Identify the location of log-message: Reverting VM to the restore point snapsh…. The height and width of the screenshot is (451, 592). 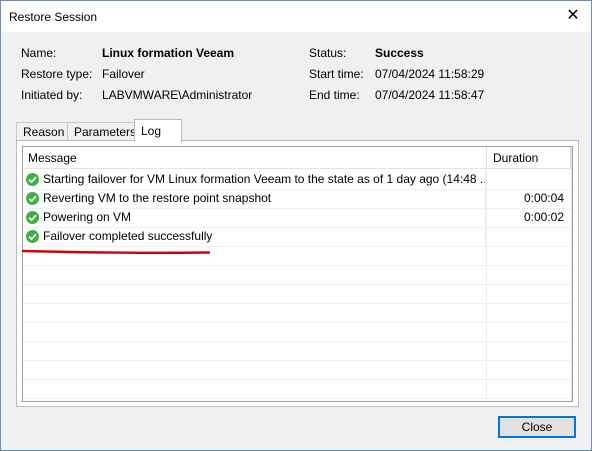
(157, 198).